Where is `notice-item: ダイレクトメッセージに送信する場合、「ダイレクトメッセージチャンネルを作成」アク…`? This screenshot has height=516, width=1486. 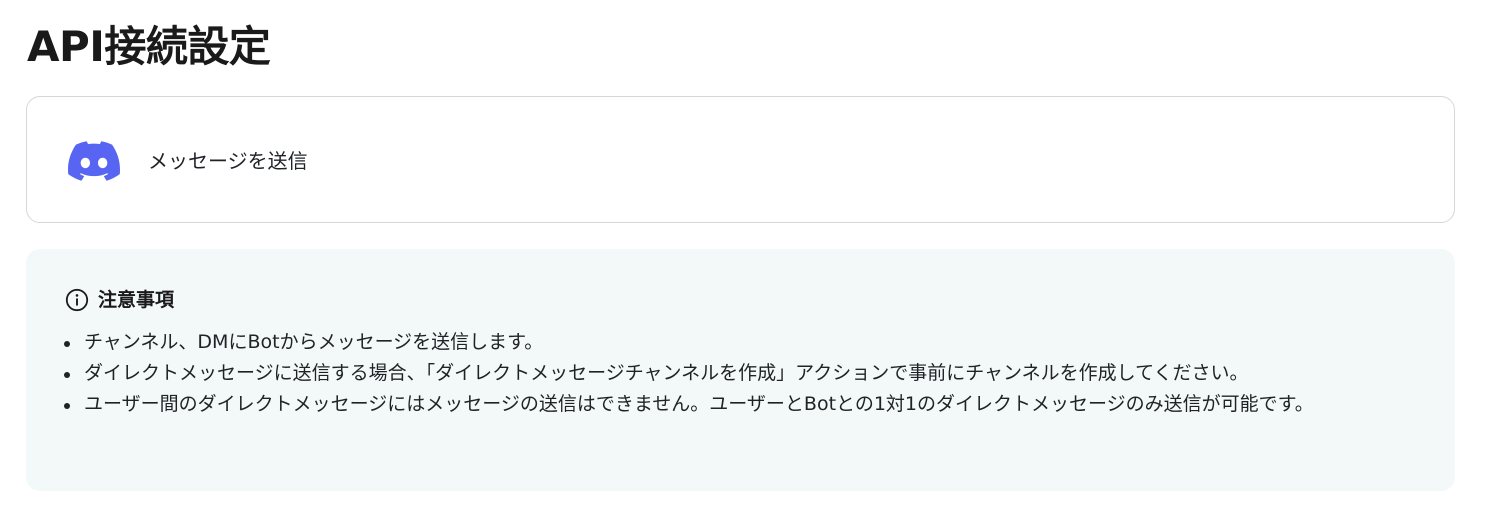 notice-item: ダイレクトメッセージに送信する場合、「ダイレクトメッセージチャンネルを作成」アク… is located at coordinates (744, 373).